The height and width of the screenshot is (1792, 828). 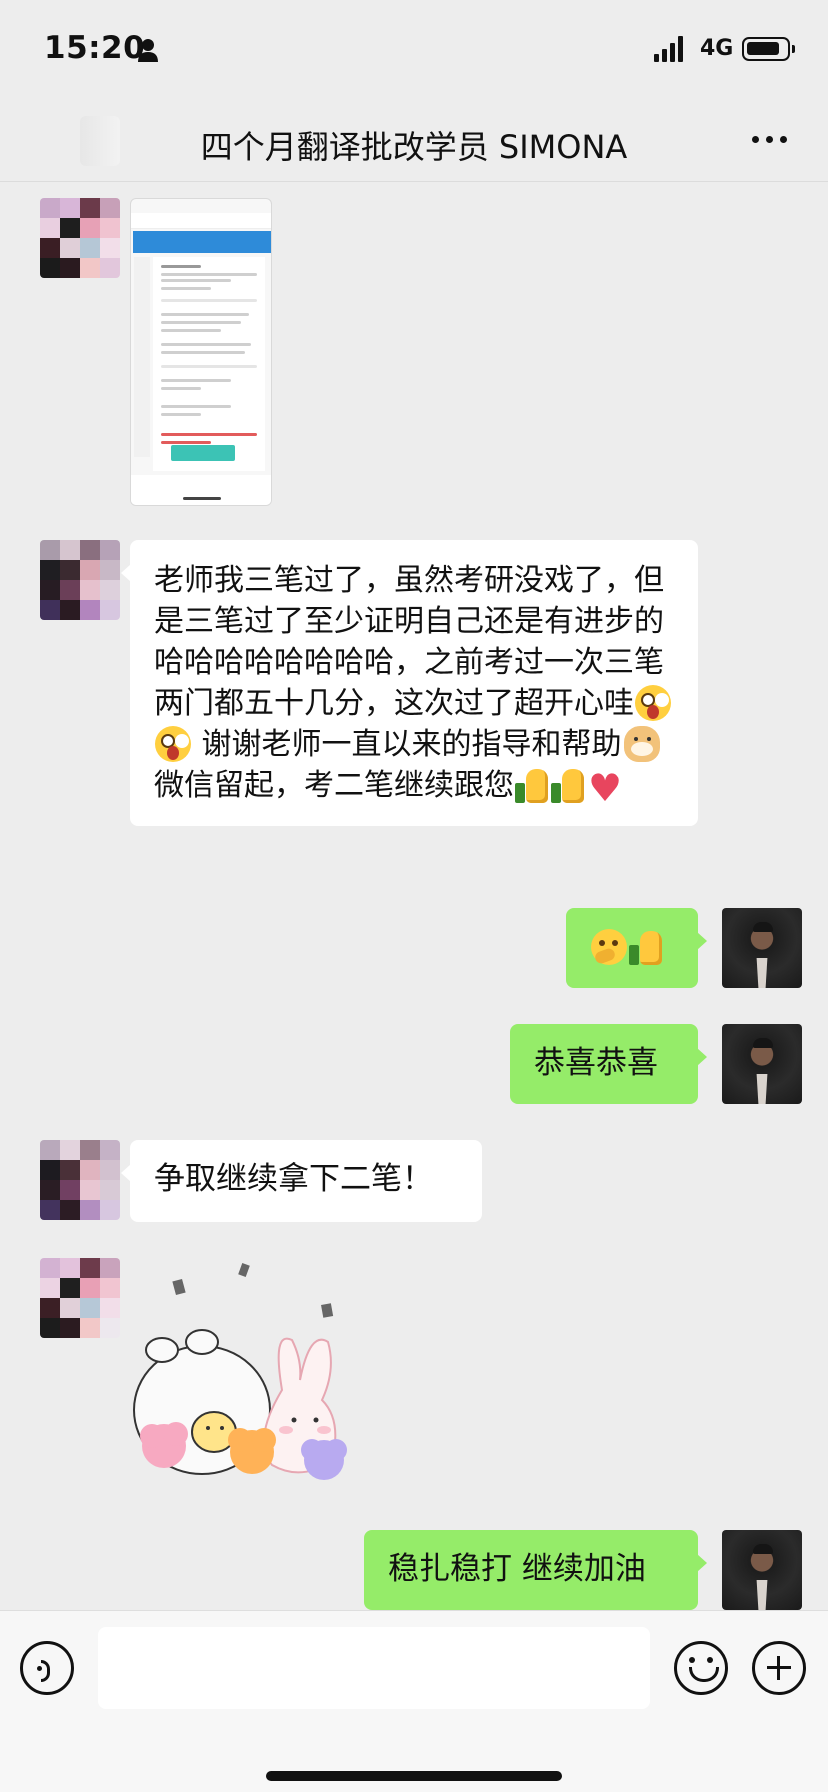 What do you see at coordinates (517, 1569) in the screenshot?
I see `message-text: 稳扎稳打 继续加油` at bounding box center [517, 1569].